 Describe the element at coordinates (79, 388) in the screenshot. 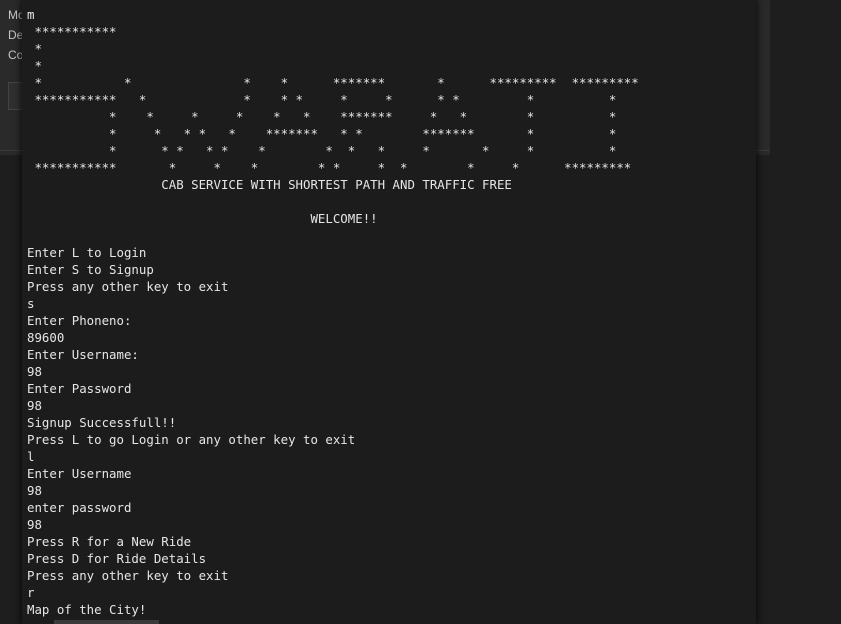

I see `terminal-line: Enter Password` at that location.